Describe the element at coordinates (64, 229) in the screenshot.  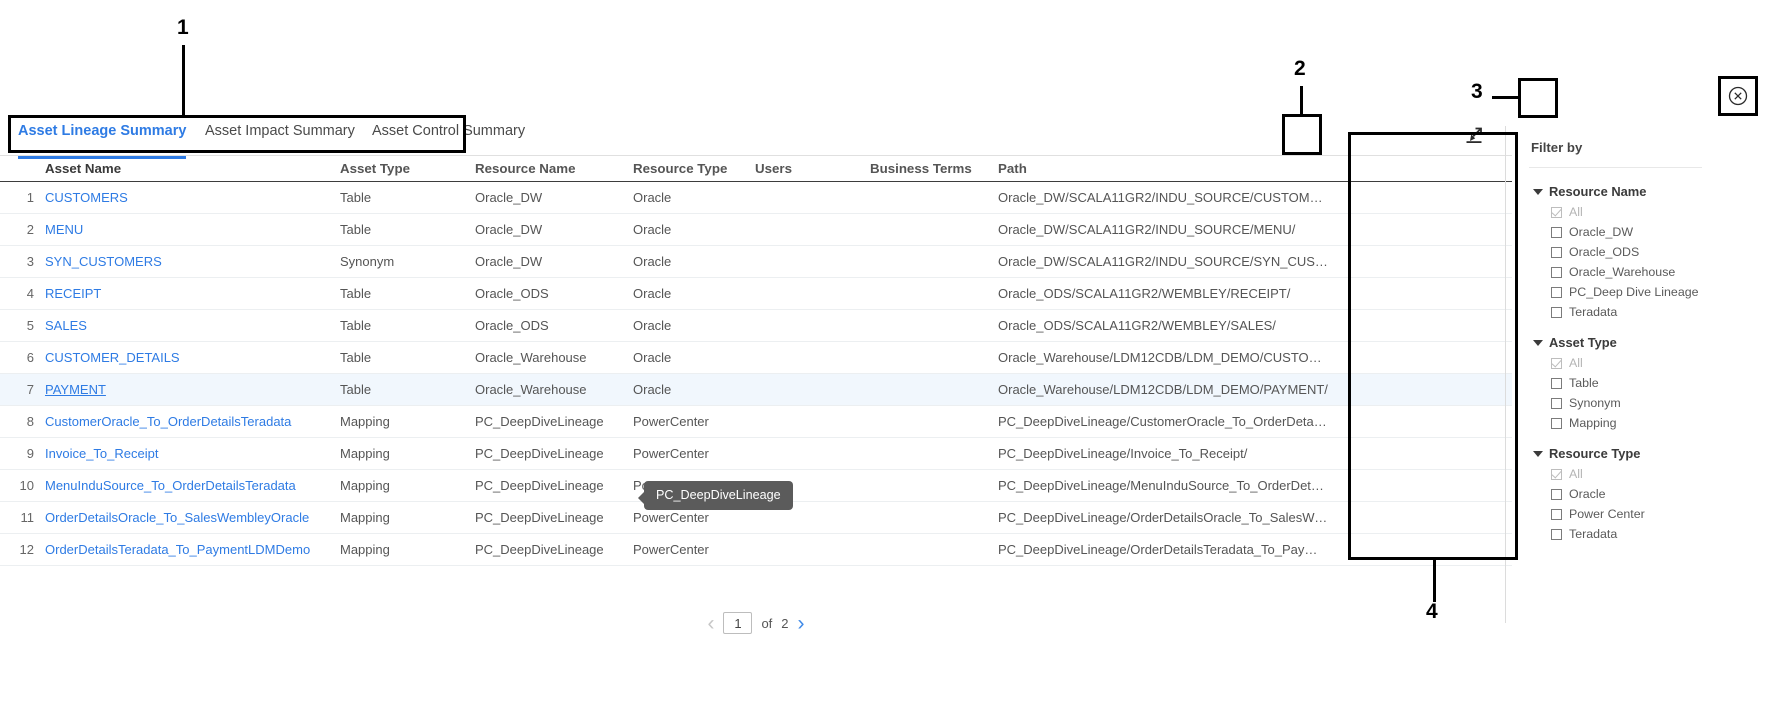
I see `asset-name-link: MENU` at that location.